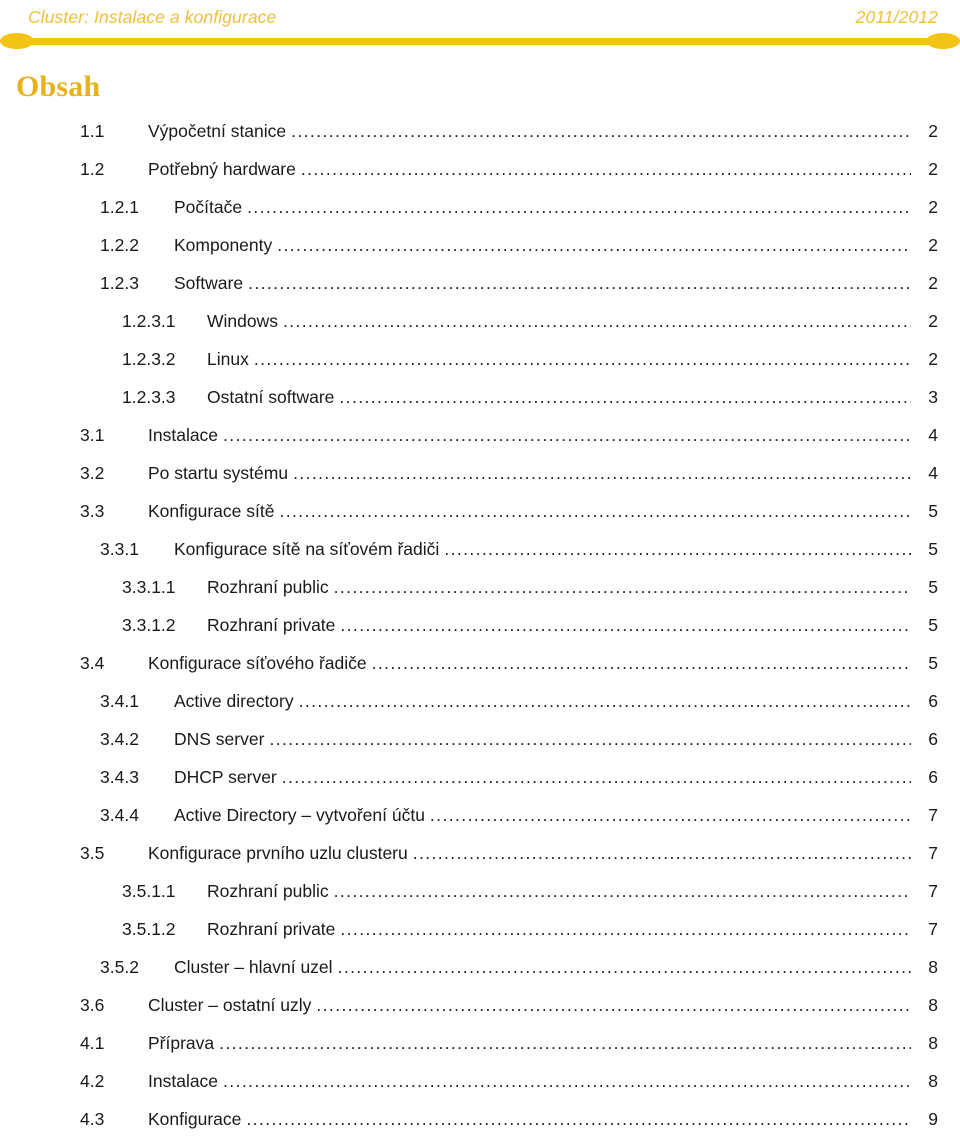  I want to click on toc-entry-number: 3.3.1.1, so click(149, 587).